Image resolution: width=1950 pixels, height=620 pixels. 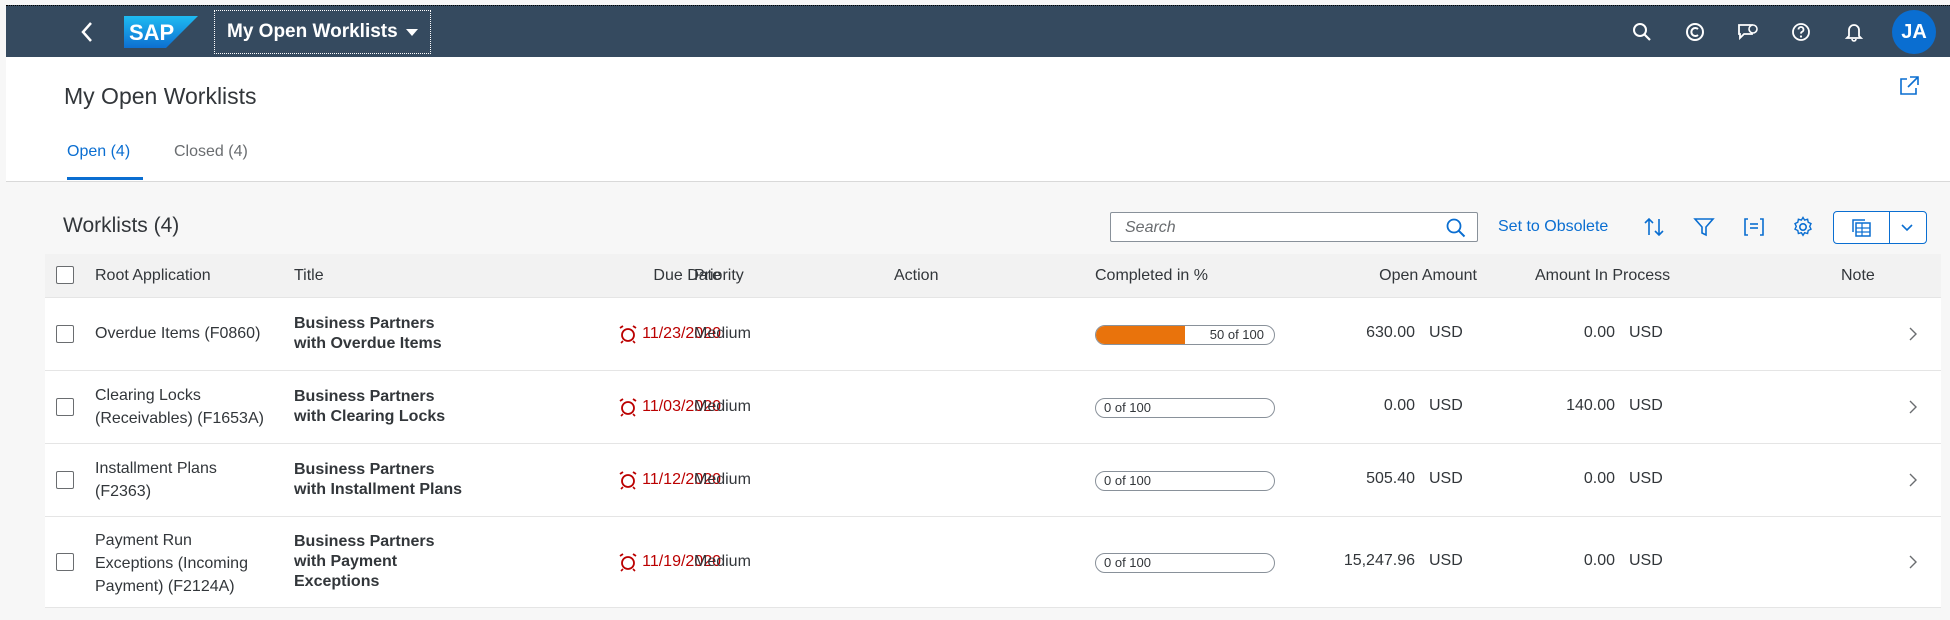 What do you see at coordinates (1704, 227) in the screenshot?
I see `filter-icon` at bounding box center [1704, 227].